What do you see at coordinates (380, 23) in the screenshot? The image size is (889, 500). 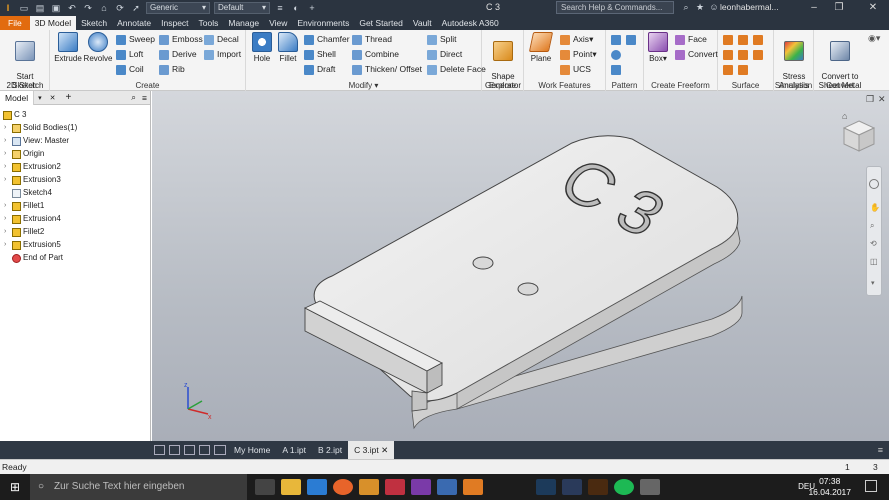 I see `tab-get-started: Get Started` at bounding box center [380, 23].